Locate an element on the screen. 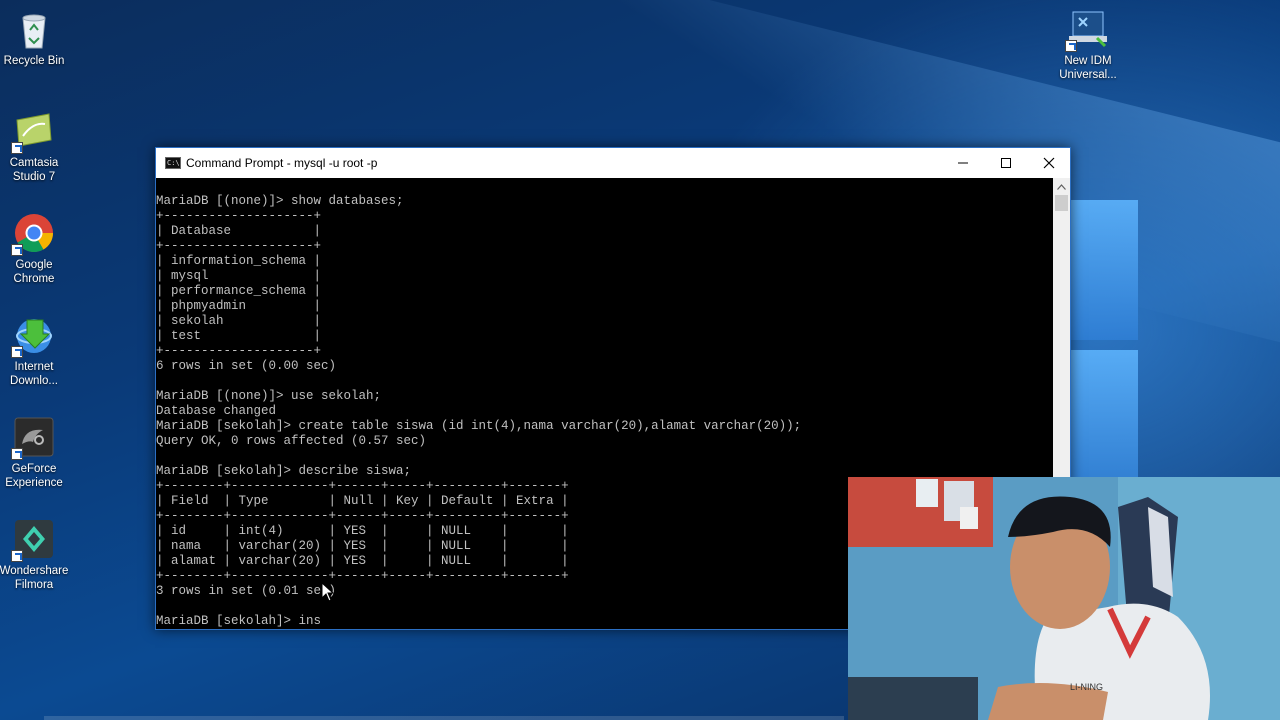 The height and width of the screenshot is (720, 1280). desktop-icon-label: Wondershare Filmora is located at coordinates (34, 578).